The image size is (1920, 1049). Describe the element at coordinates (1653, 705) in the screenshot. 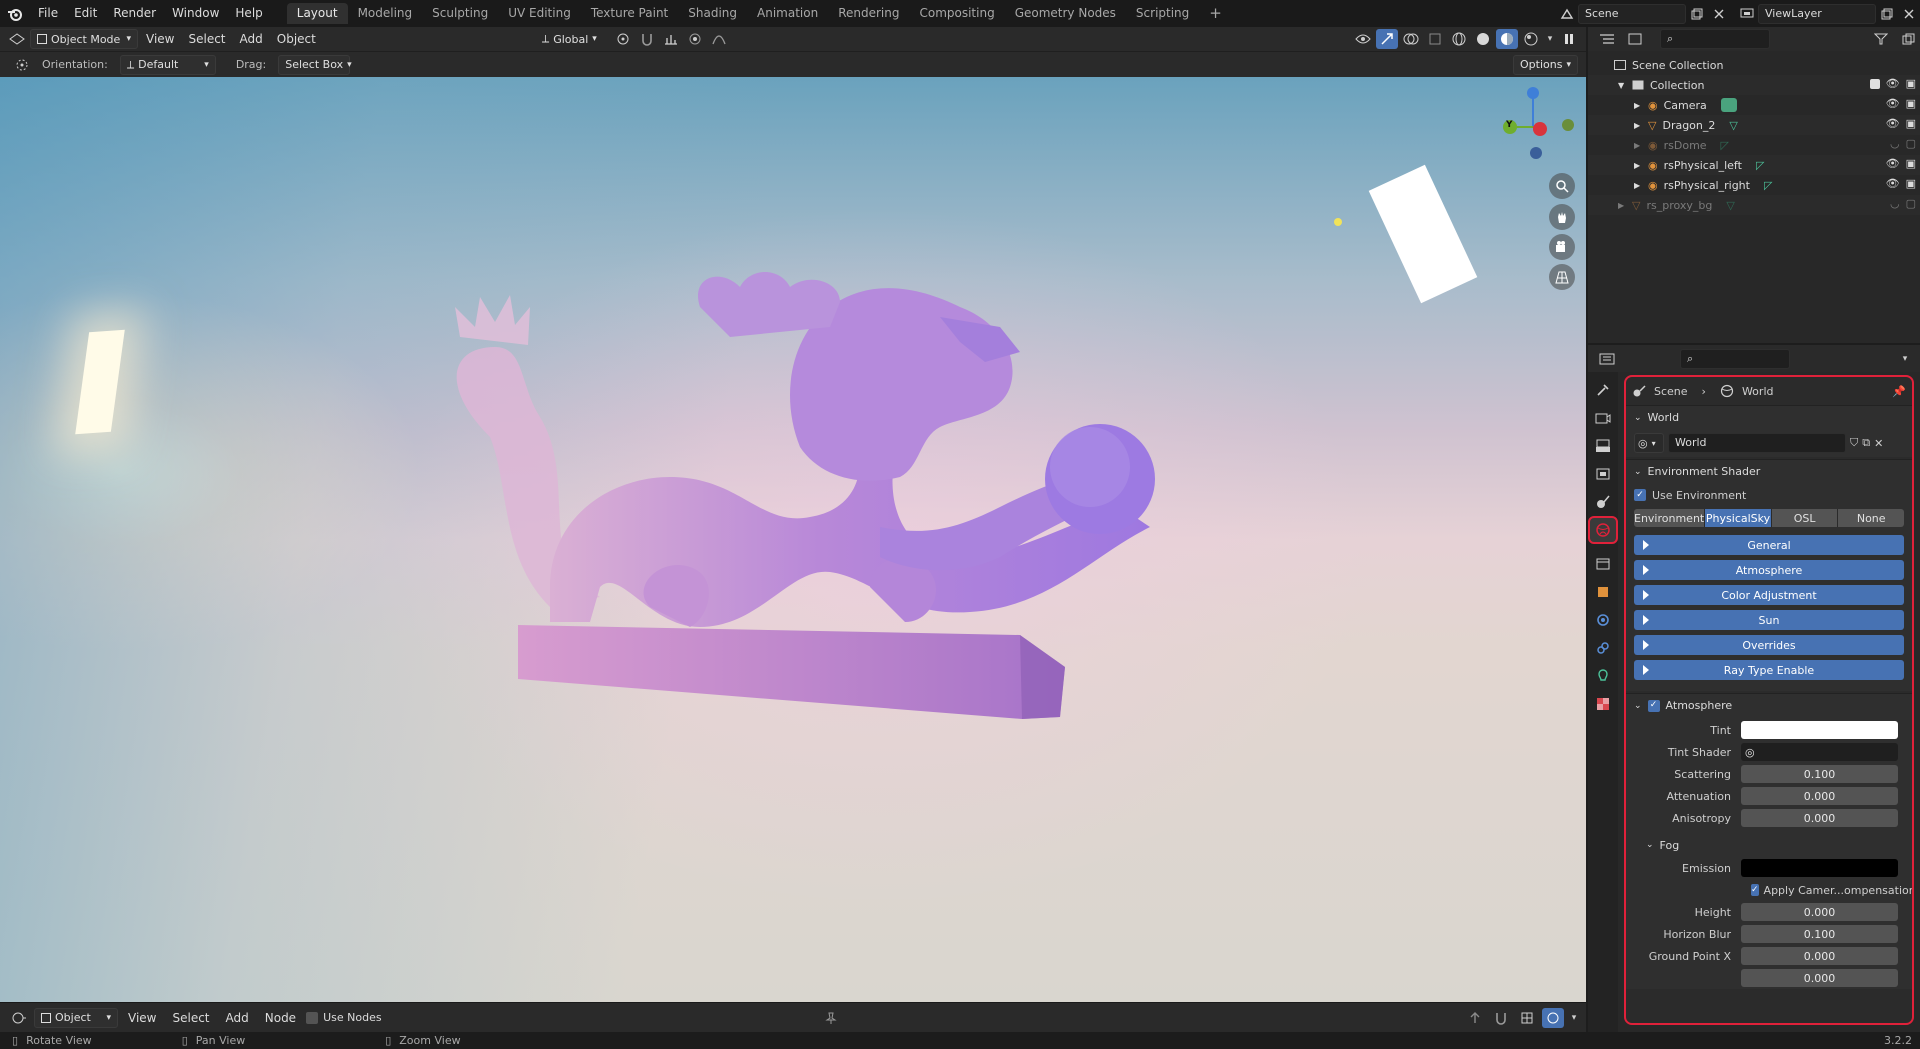

I see `atmosphere-enable-checkbox: ✓` at that location.